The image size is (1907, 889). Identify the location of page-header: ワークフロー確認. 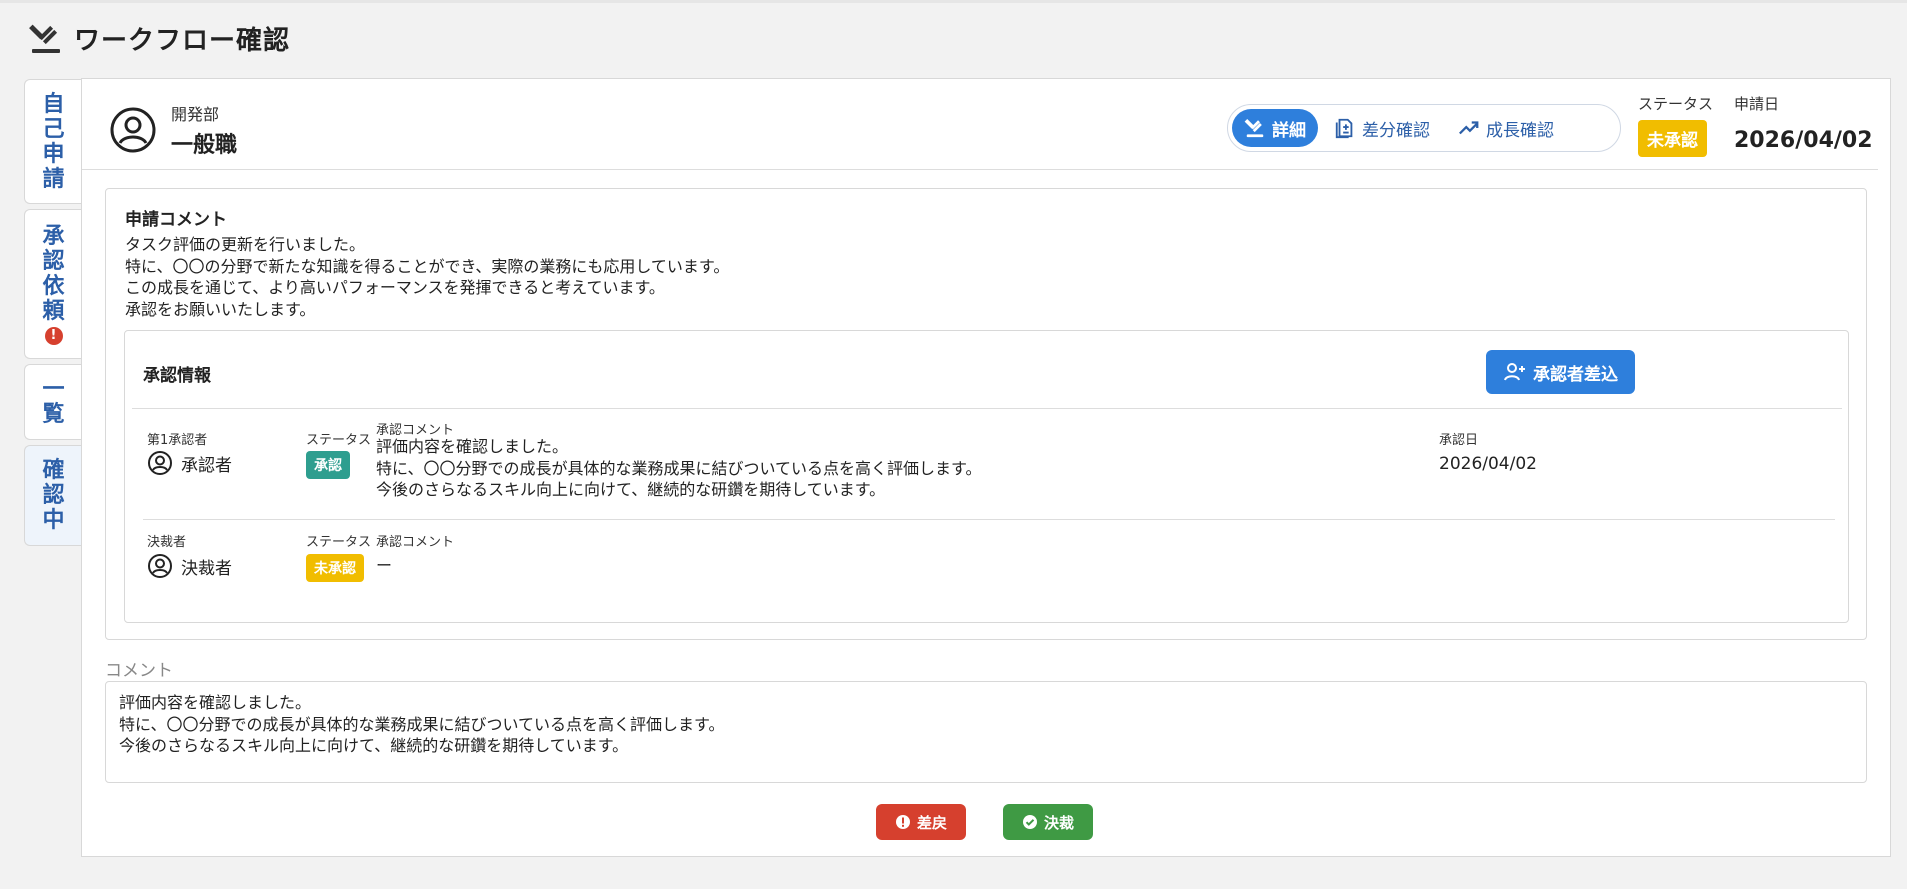
(159, 38).